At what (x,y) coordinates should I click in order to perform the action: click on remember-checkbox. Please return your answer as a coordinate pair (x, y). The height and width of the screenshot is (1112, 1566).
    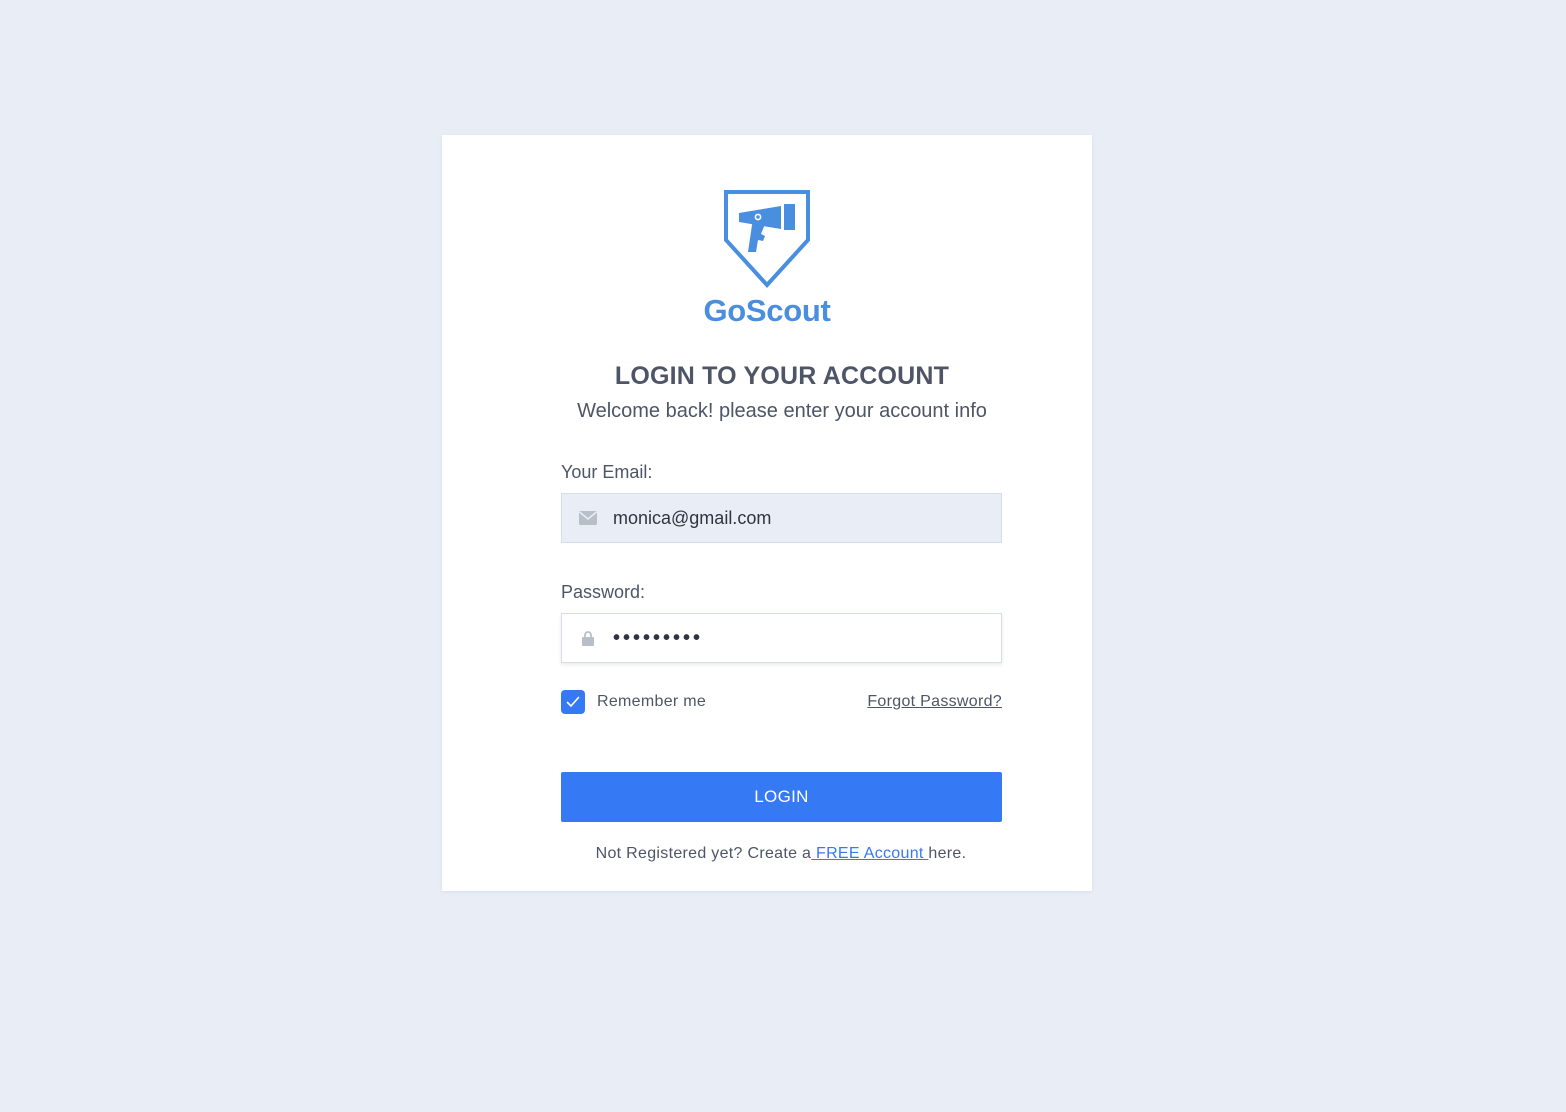
    Looking at the image, I should click on (573, 702).